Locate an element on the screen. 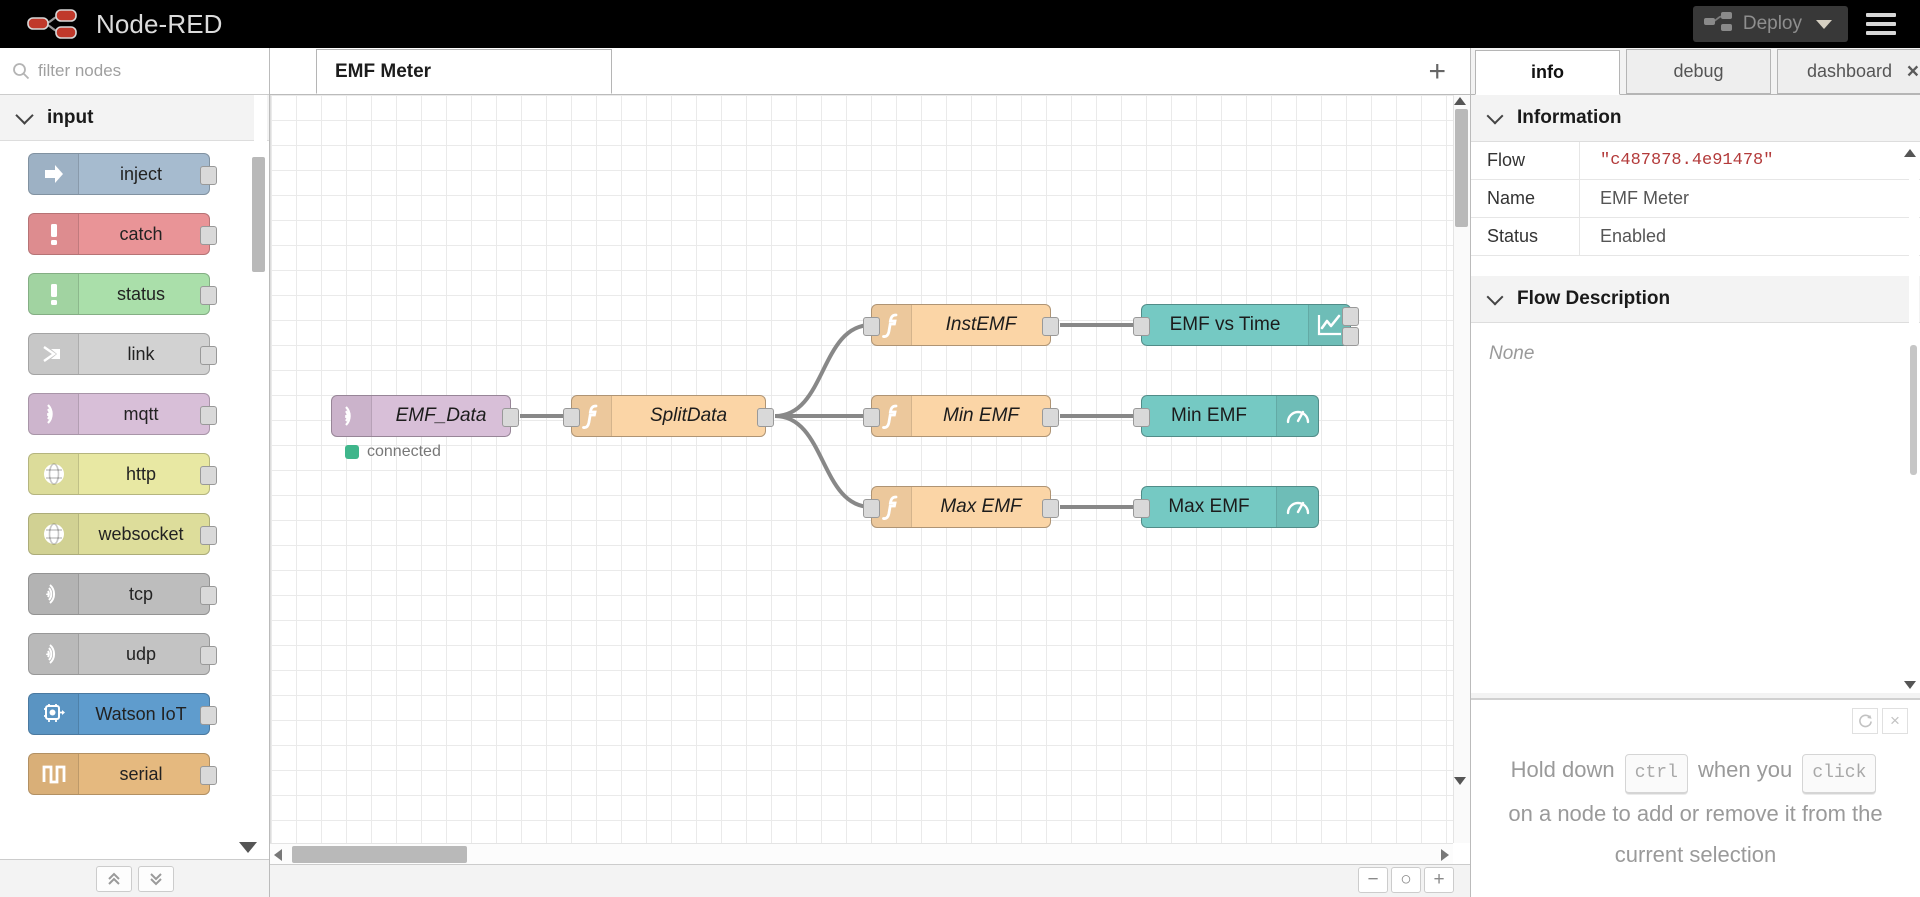 The width and height of the screenshot is (1920, 897). palette-scroll-down-icon is located at coordinates (248, 847).